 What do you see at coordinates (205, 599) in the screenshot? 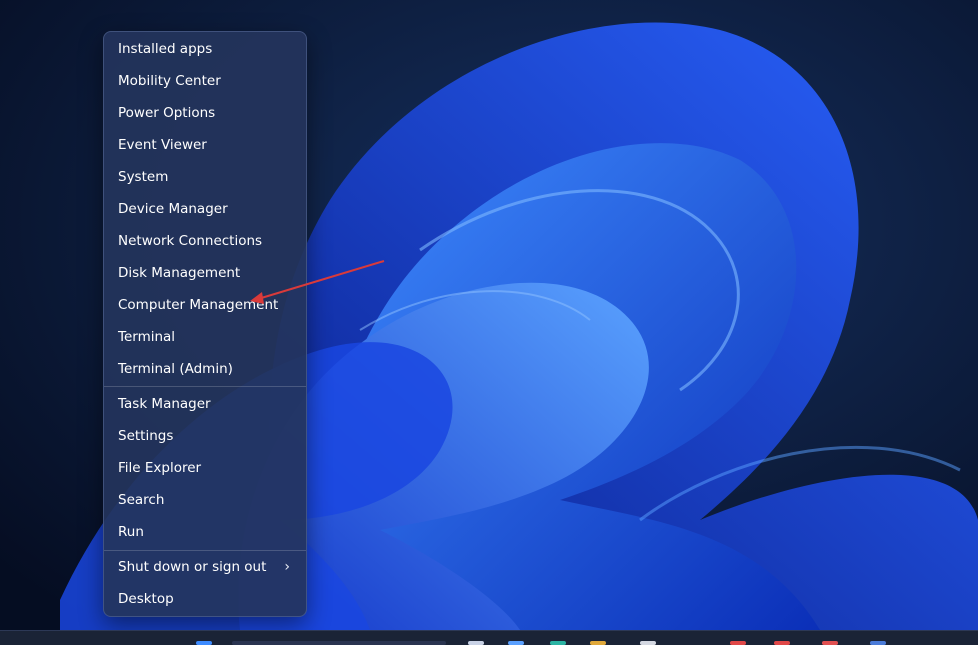
I see `menu-item-desktop: Desktop` at bounding box center [205, 599].